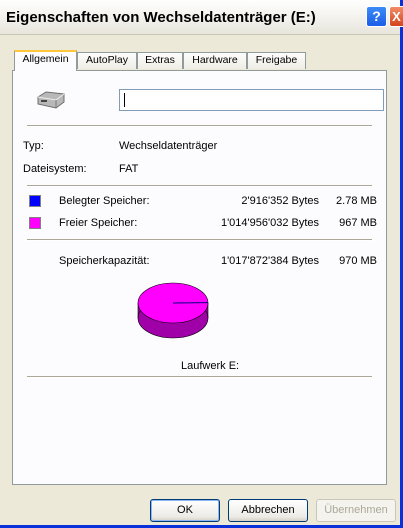 The image size is (403, 528). What do you see at coordinates (185, 510) in the screenshot?
I see `ok-button: OK` at bounding box center [185, 510].